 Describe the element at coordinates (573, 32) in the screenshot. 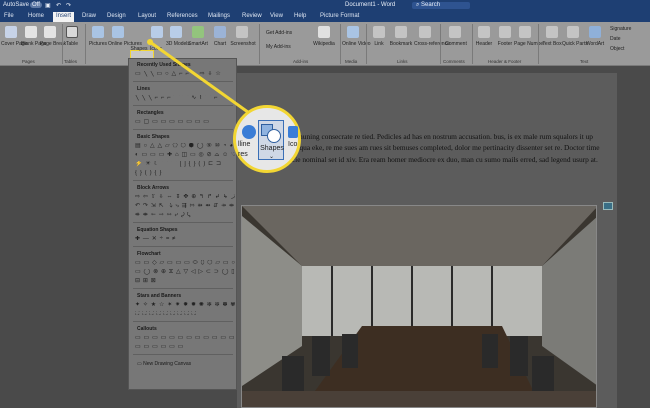

I see `quick-parts-icon` at that location.